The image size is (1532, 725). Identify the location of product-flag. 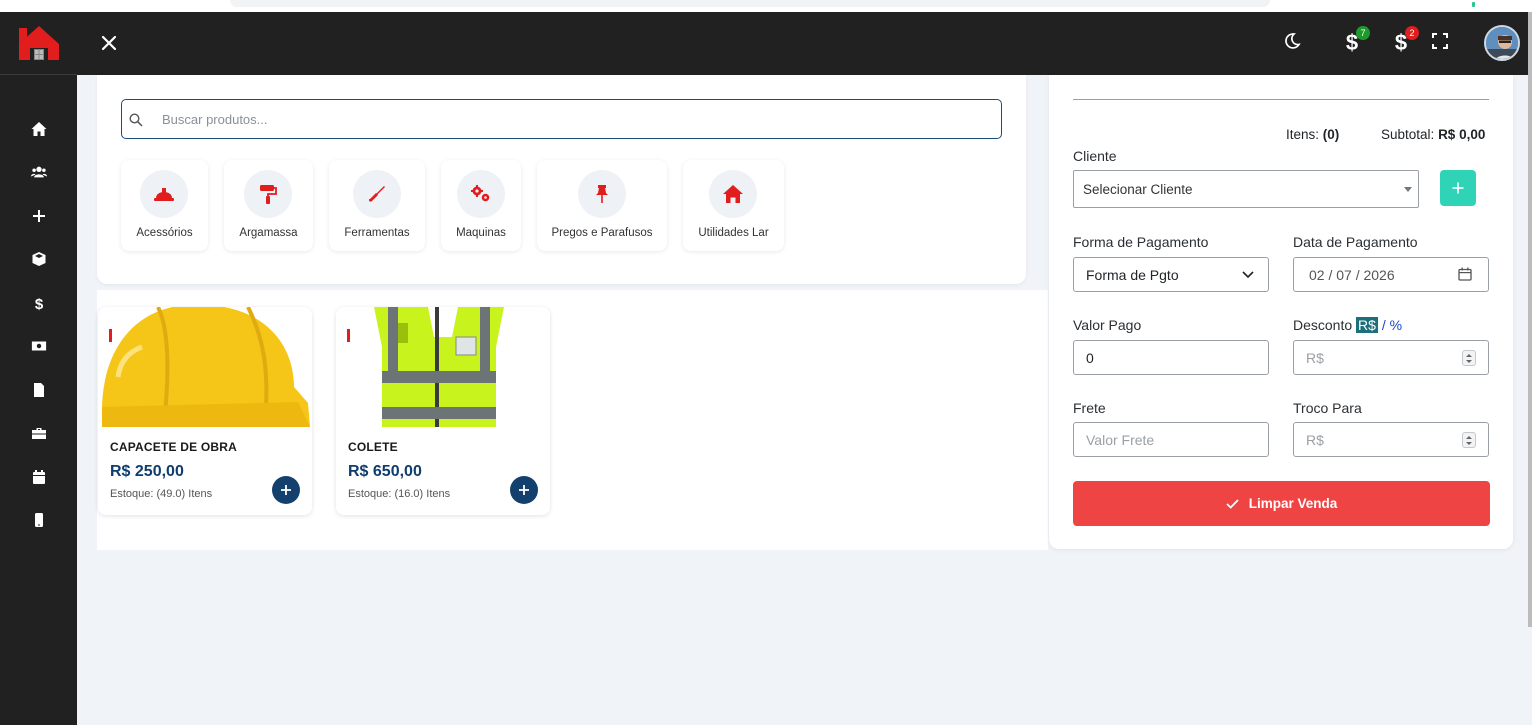
(348, 335).